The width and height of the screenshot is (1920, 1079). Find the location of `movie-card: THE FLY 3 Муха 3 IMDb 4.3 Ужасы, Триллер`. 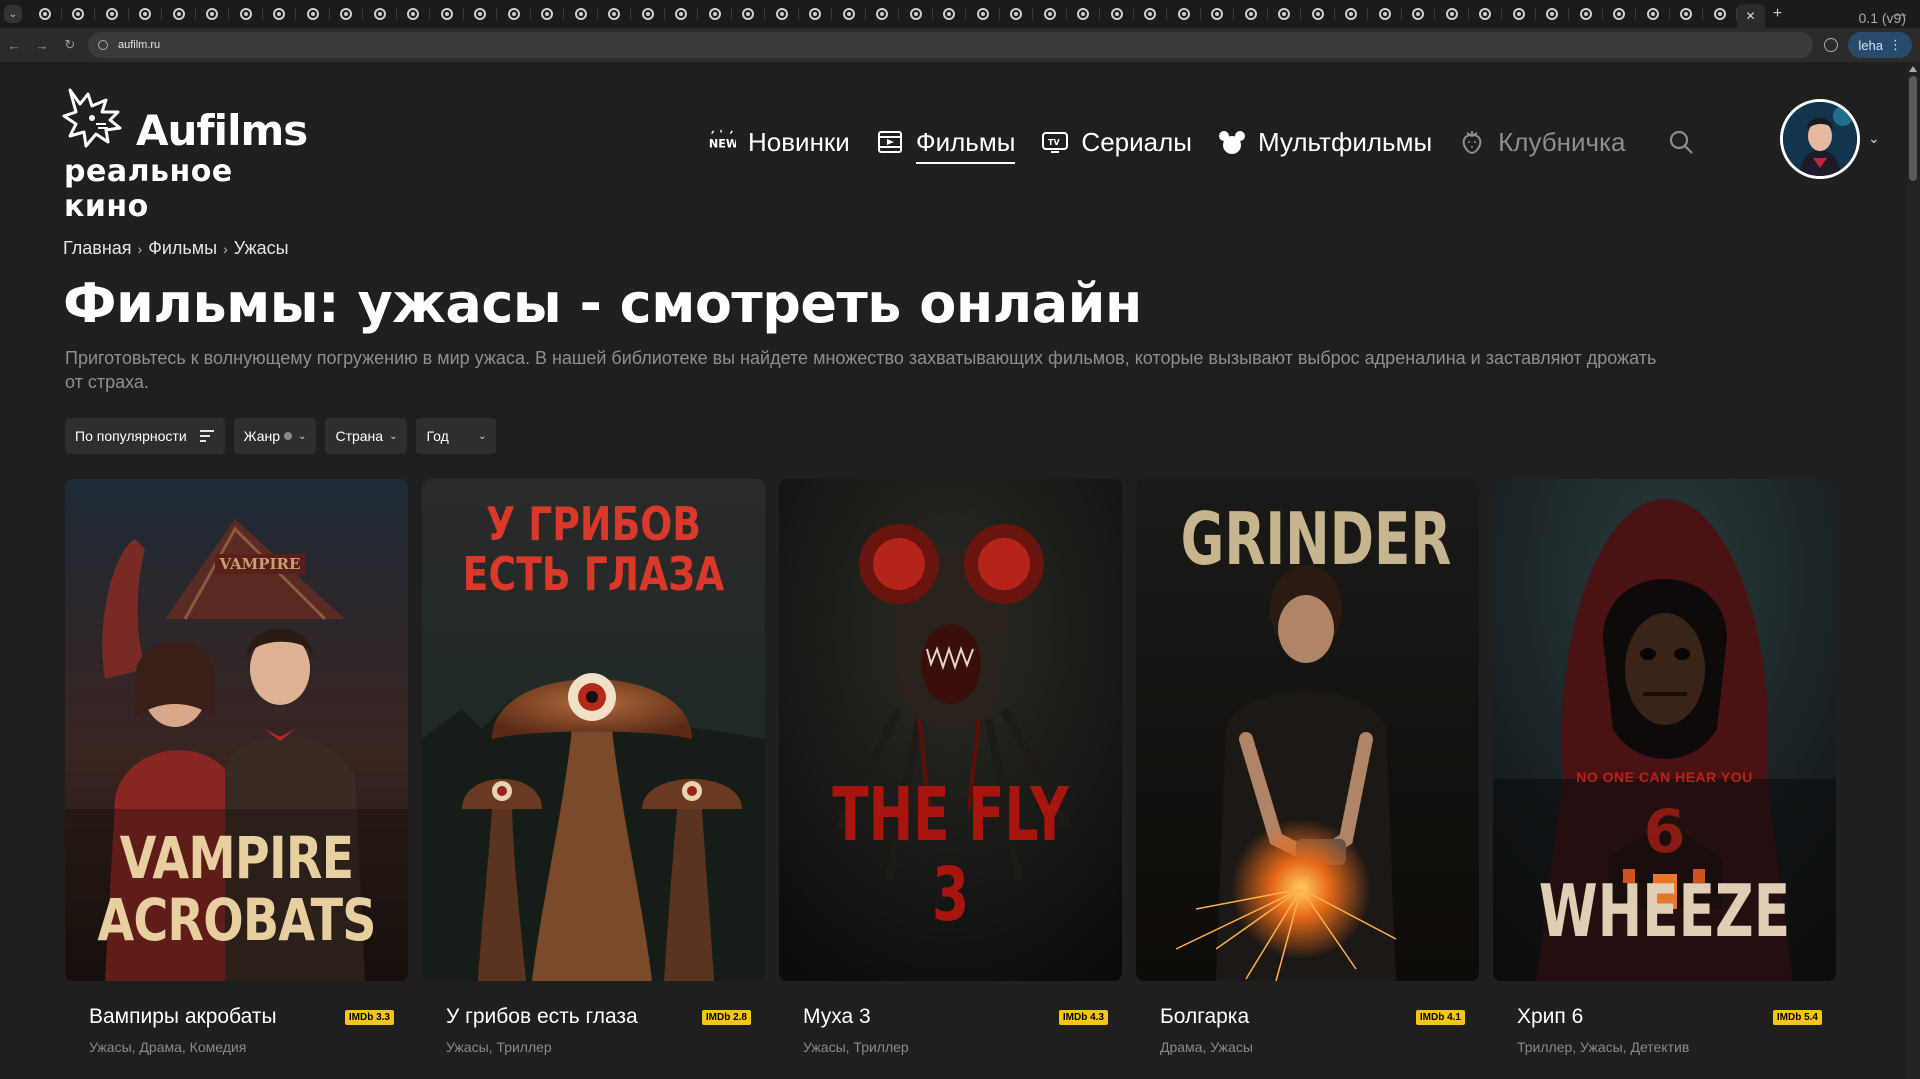

movie-card: THE FLY 3 Муха 3 IMDb 4.3 Ужасы, Триллер is located at coordinates (950, 770).